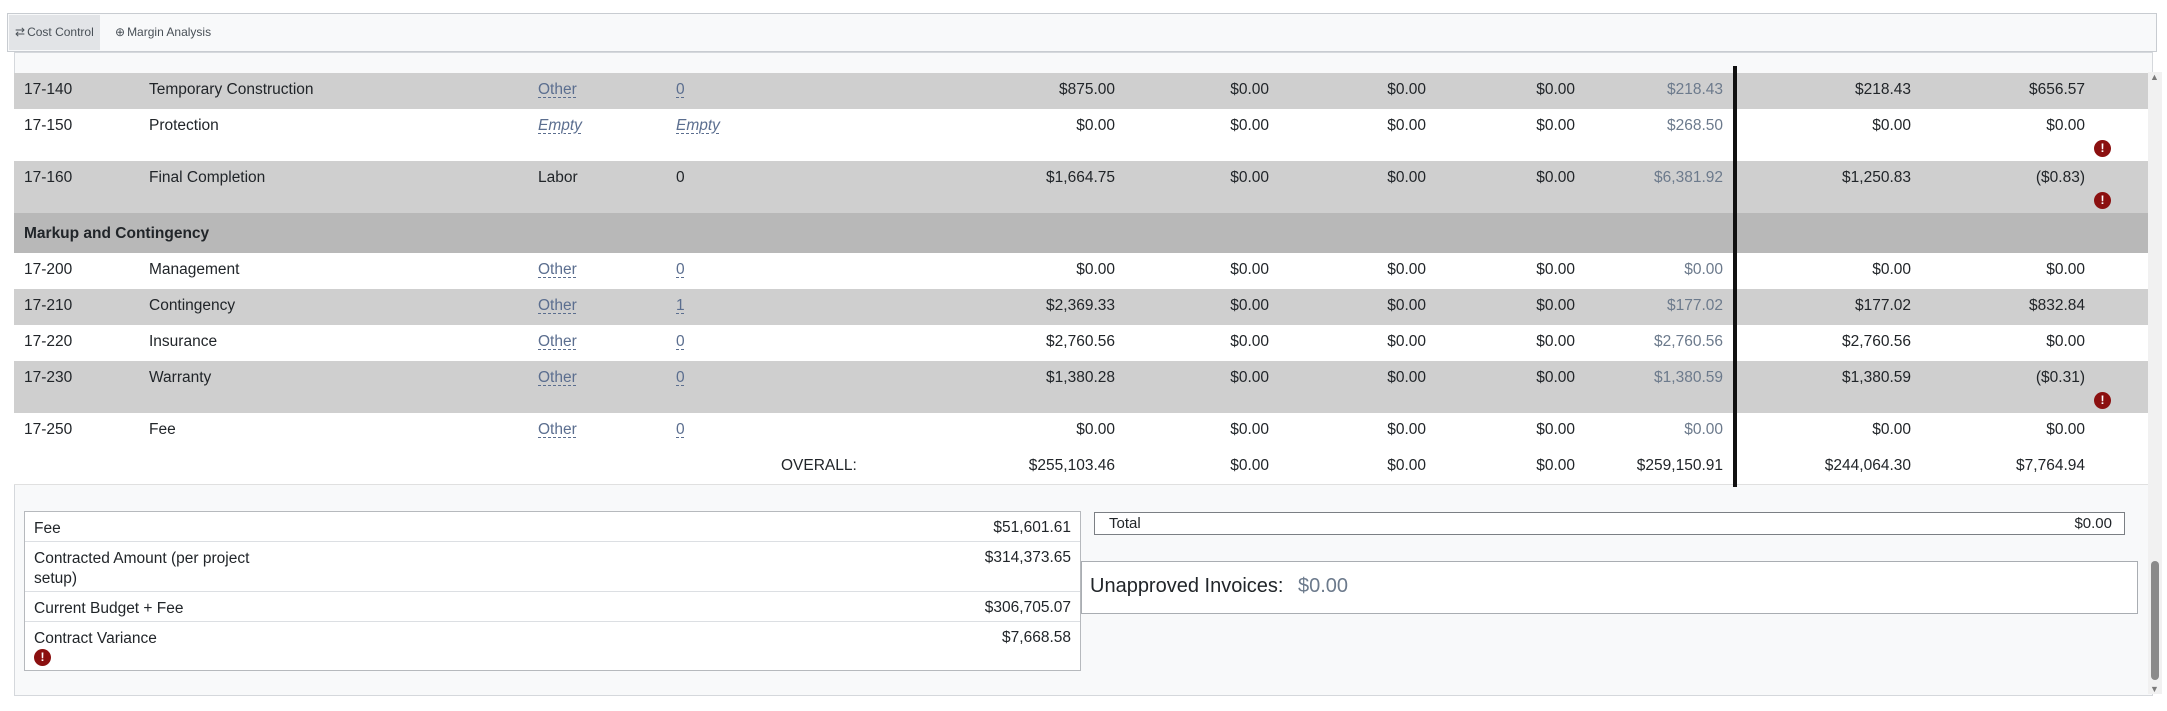 The height and width of the screenshot is (711, 2167). I want to click on cost-code: 17-220, so click(48, 341).